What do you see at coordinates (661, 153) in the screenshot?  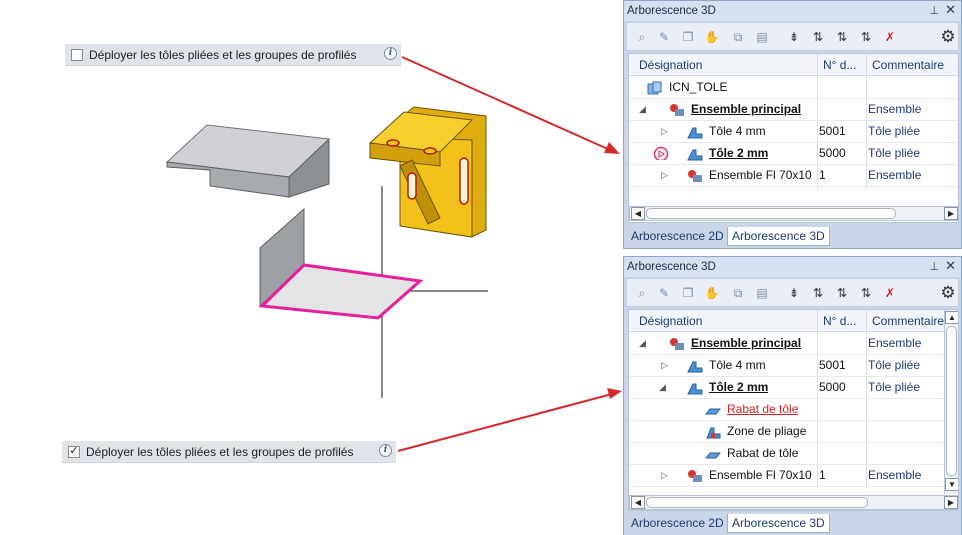 I see `play-circle-icon` at bounding box center [661, 153].